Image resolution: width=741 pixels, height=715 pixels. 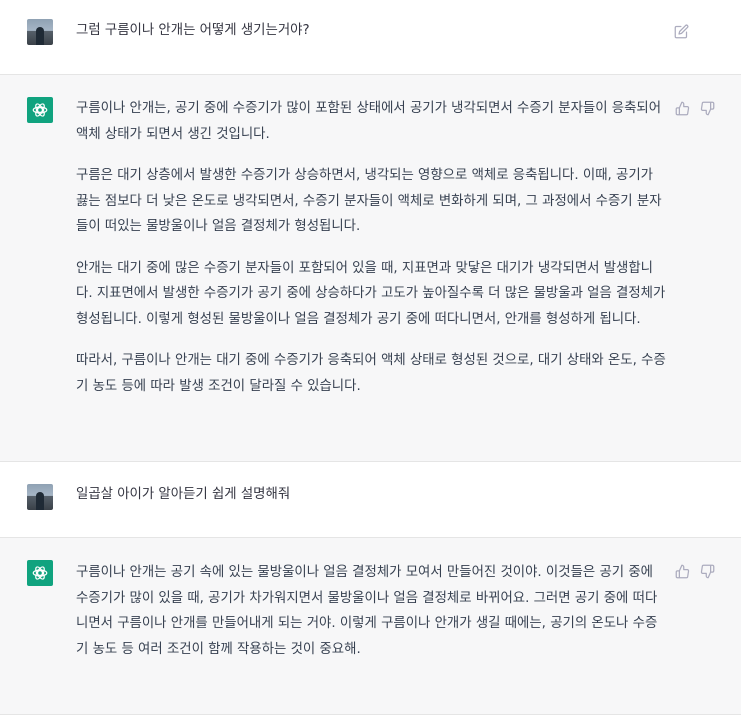 What do you see at coordinates (370, 37) in the screenshot?
I see `user-message-1: 그럼 구름이나 안개는 어떻게 생기는거야?` at bounding box center [370, 37].